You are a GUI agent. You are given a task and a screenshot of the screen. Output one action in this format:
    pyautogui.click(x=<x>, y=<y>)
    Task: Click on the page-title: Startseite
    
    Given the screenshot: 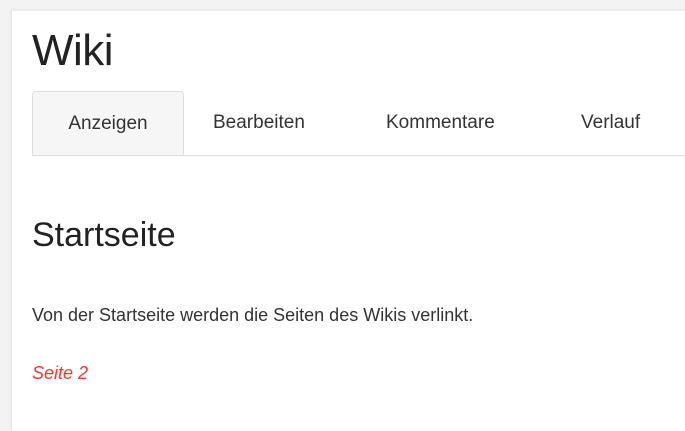 What is the action you would take?
    pyautogui.click(x=104, y=235)
    